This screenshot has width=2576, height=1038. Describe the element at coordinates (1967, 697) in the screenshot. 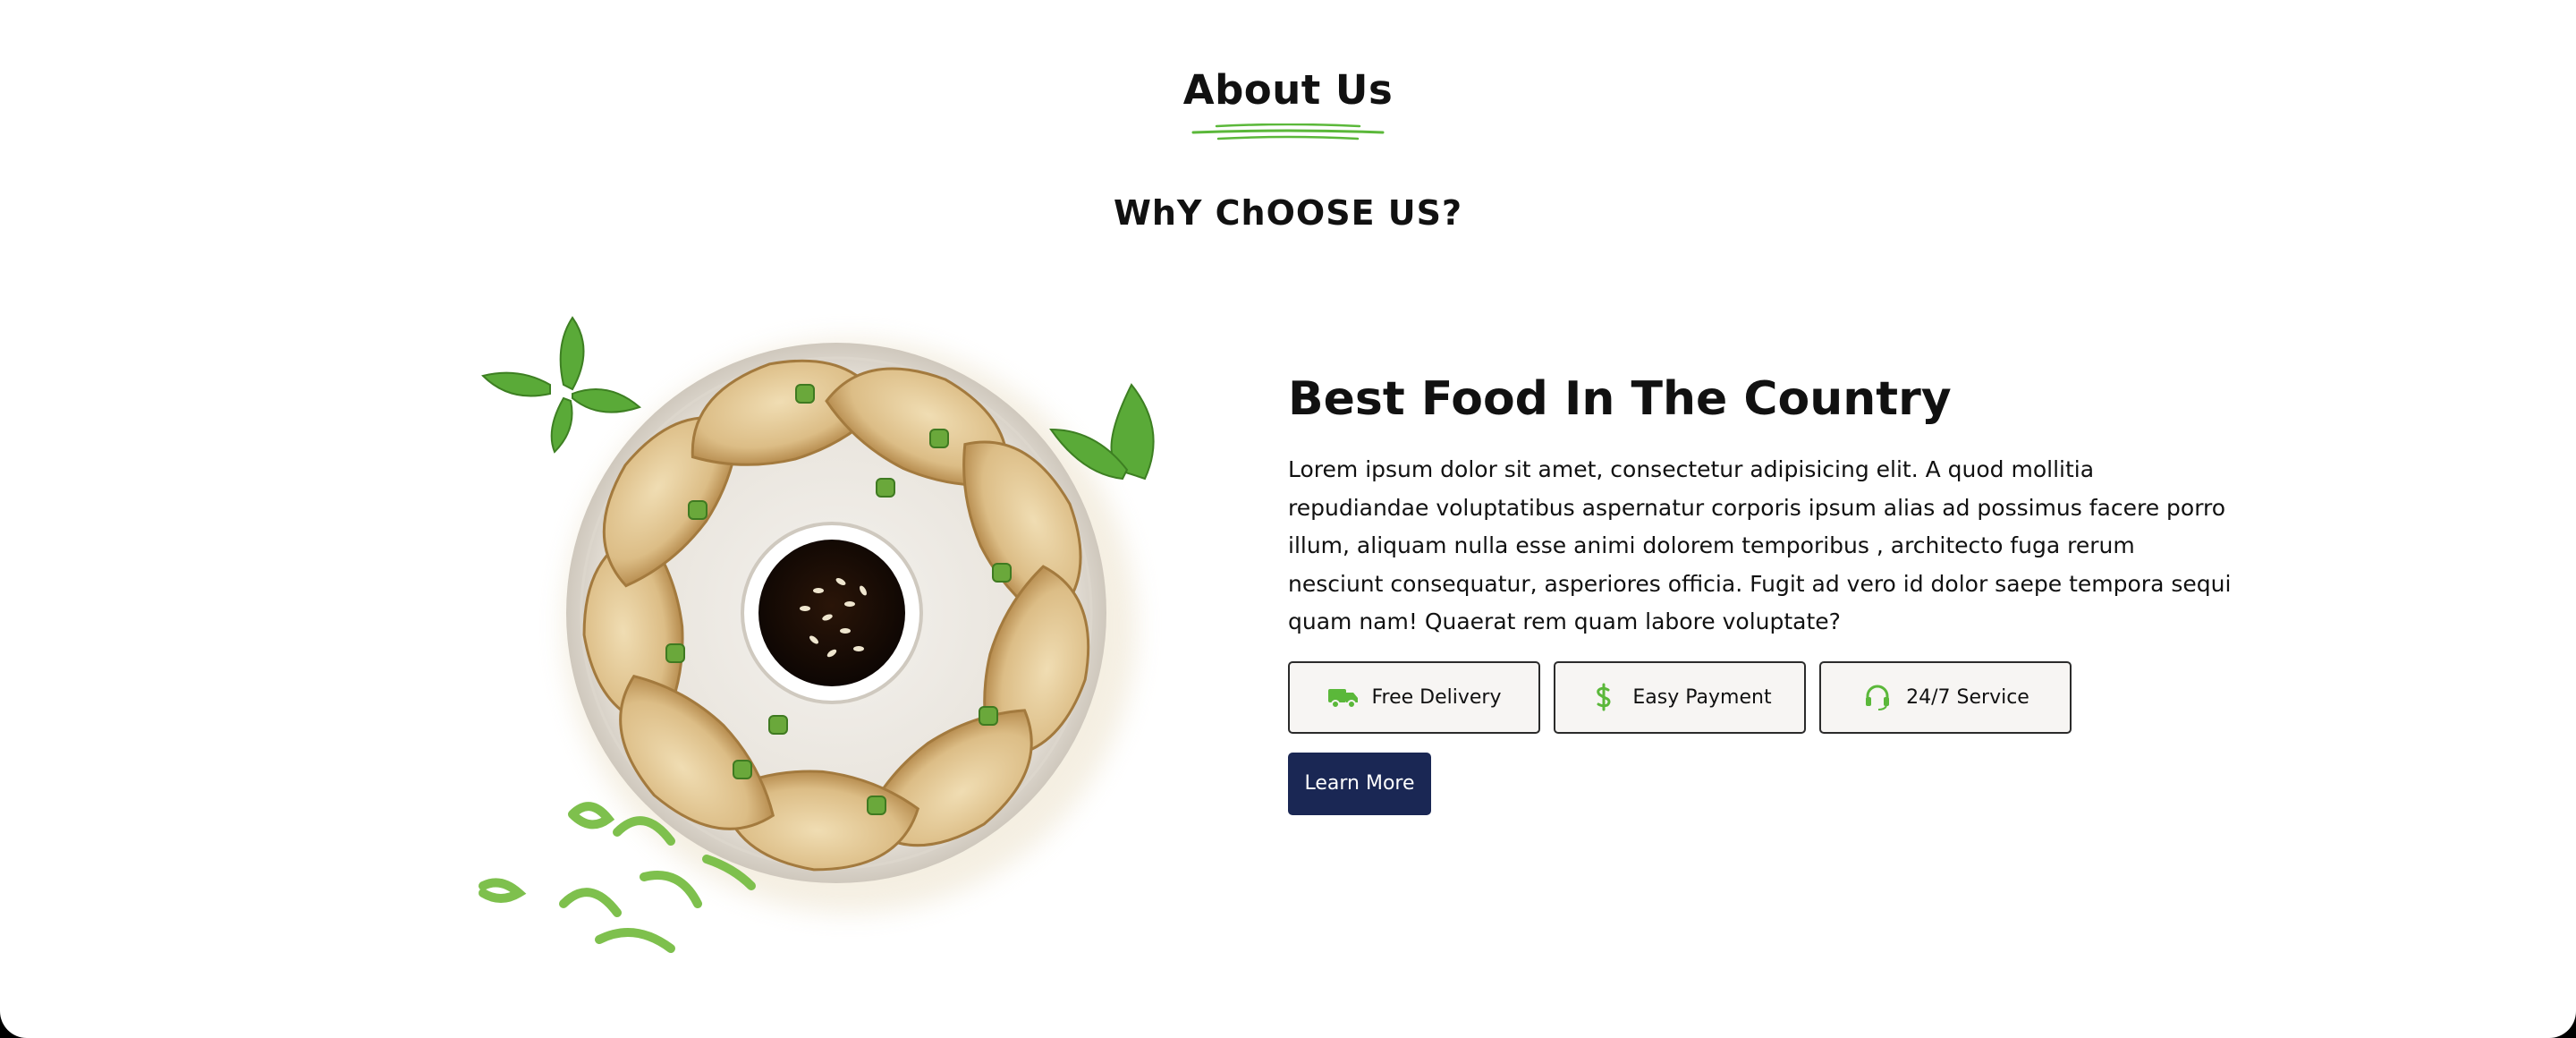

I see `feature-label: 24/7 Service` at that location.